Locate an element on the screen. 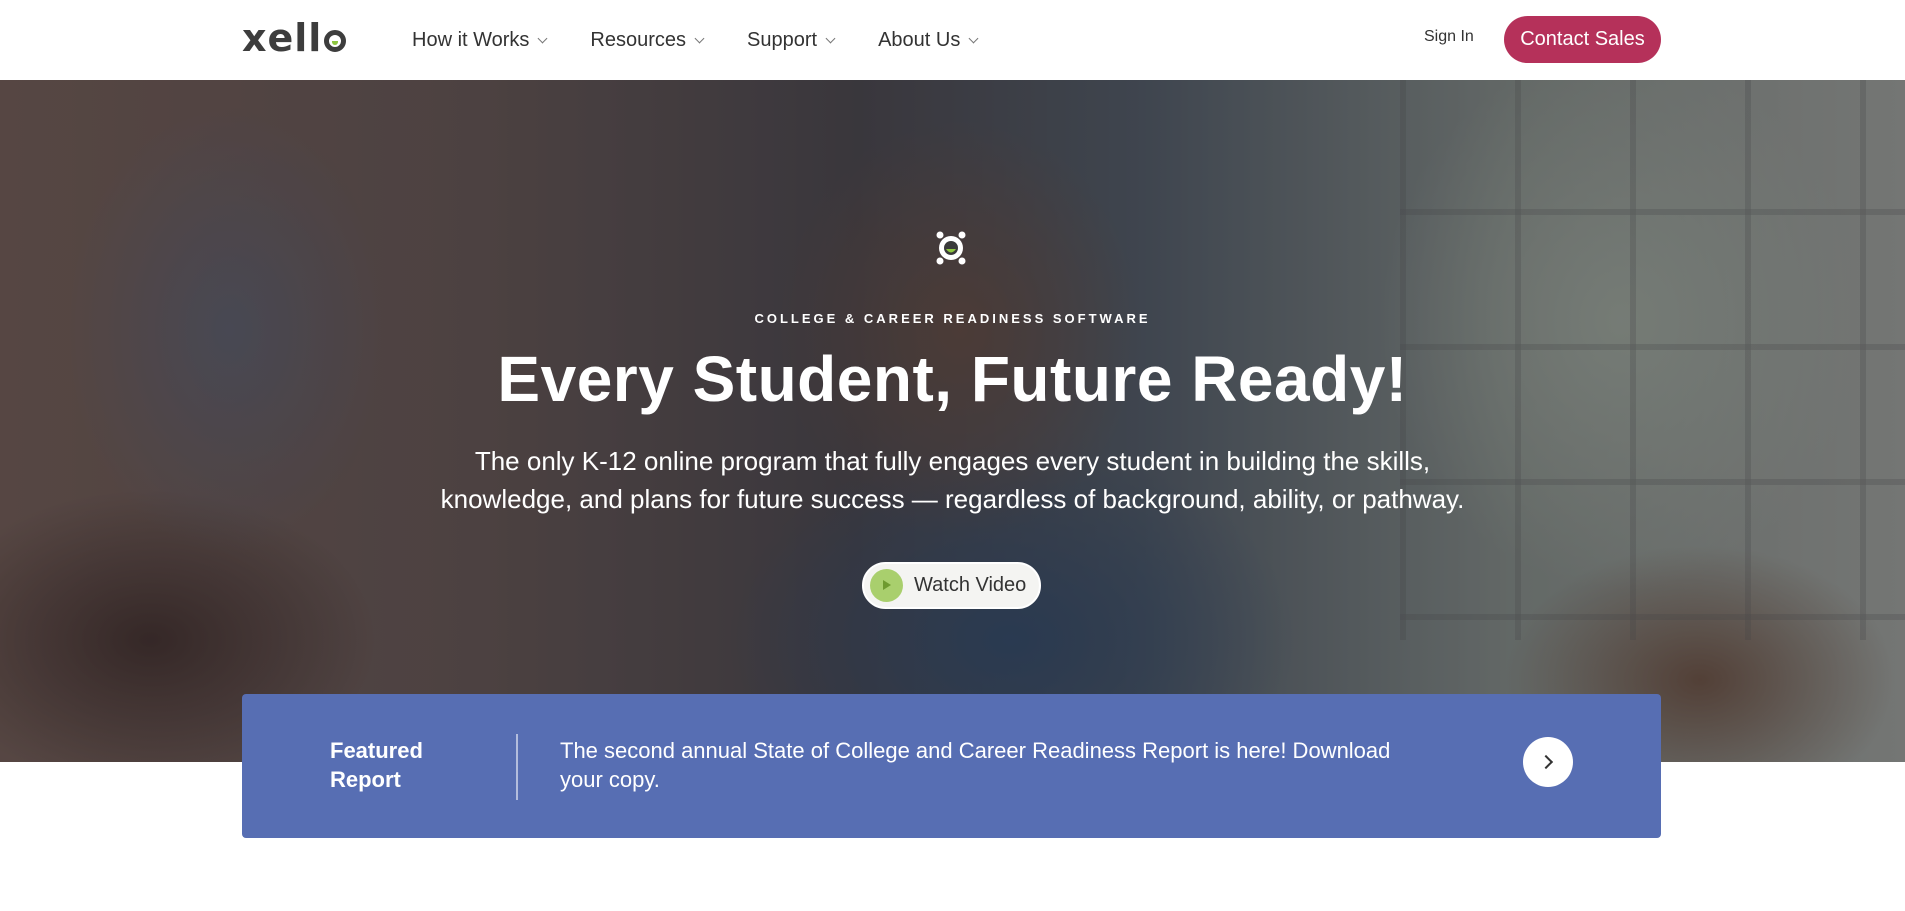 The width and height of the screenshot is (1905, 911). nav-label: About Us is located at coordinates (919, 39).